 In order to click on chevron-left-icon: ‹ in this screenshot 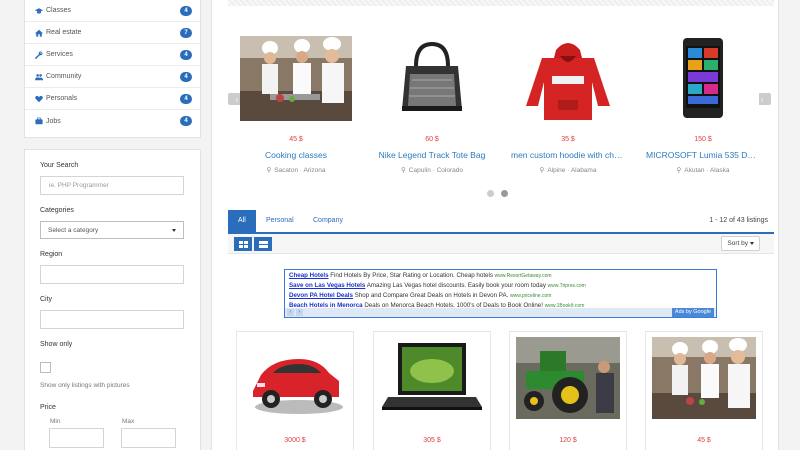, I will do `click(237, 99)`.